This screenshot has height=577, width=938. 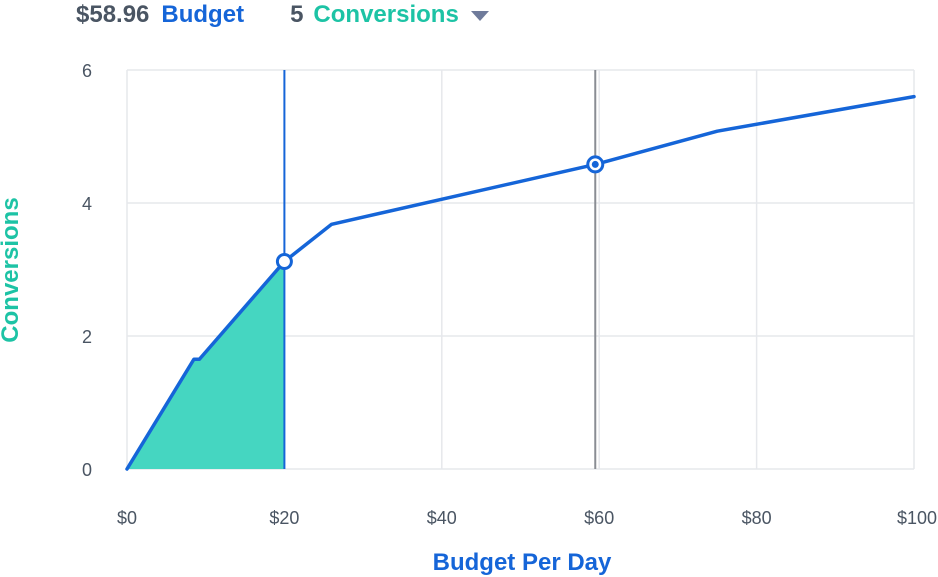 What do you see at coordinates (527, 518) in the screenshot?
I see `x-axis-ticks: $0 $20 $40 $60 $80 $100` at bounding box center [527, 518].